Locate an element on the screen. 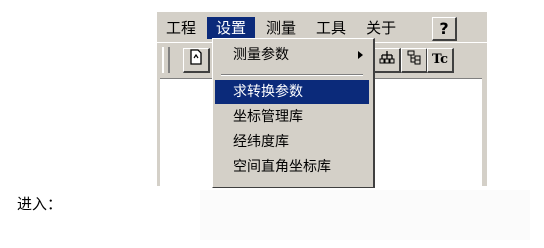 This screenshot has width=544, height=248. menu-item-cartesian-library: 空间直角坐标库 is located at coordinates (292, 167).